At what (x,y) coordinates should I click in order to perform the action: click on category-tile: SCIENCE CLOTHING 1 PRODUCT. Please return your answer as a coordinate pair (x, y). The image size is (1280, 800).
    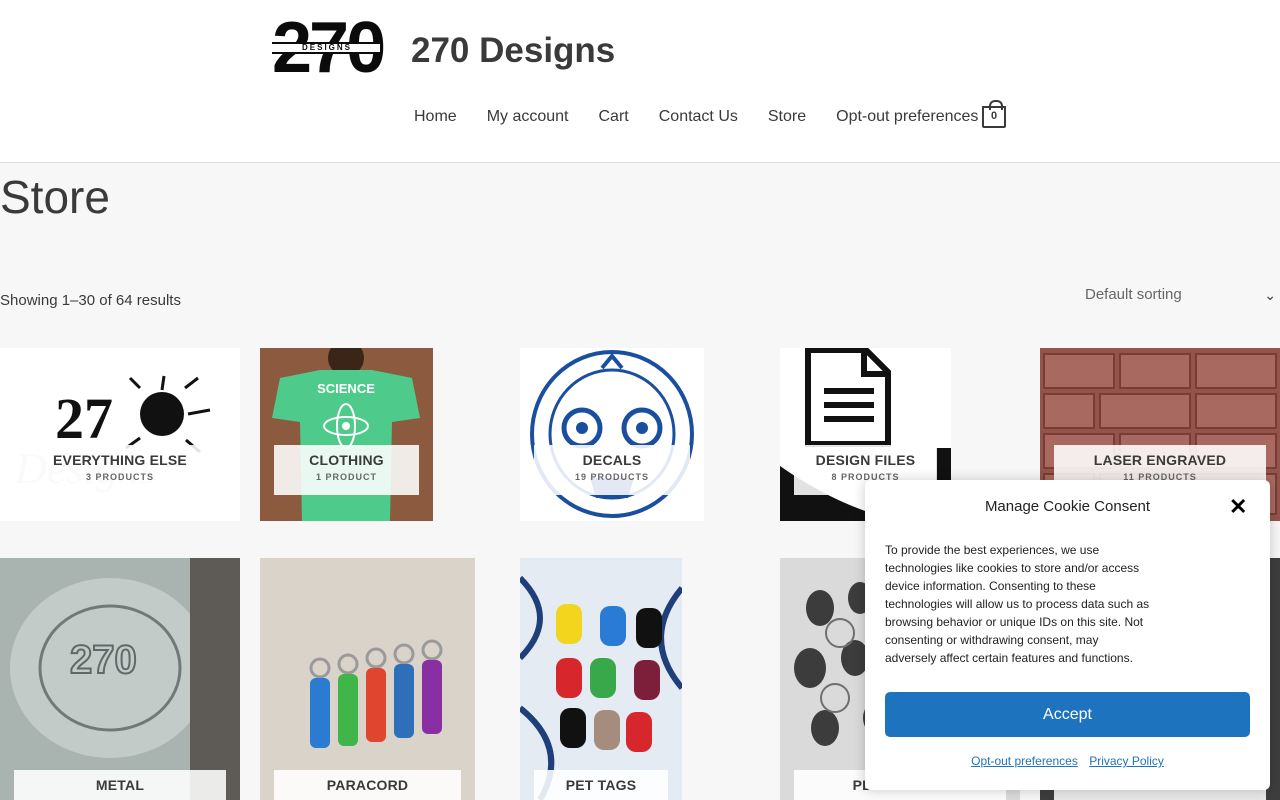
    Looking at the image, I should click on (346, 434).